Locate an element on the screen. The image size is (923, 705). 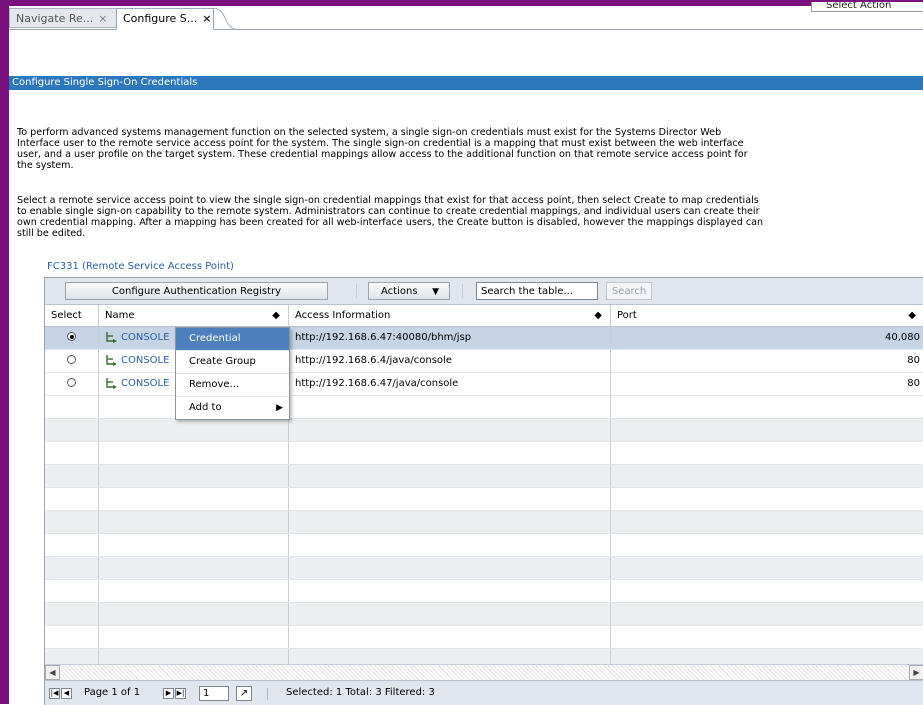
menu-item-create-group: Create Group is located at coordinates (232, 362).